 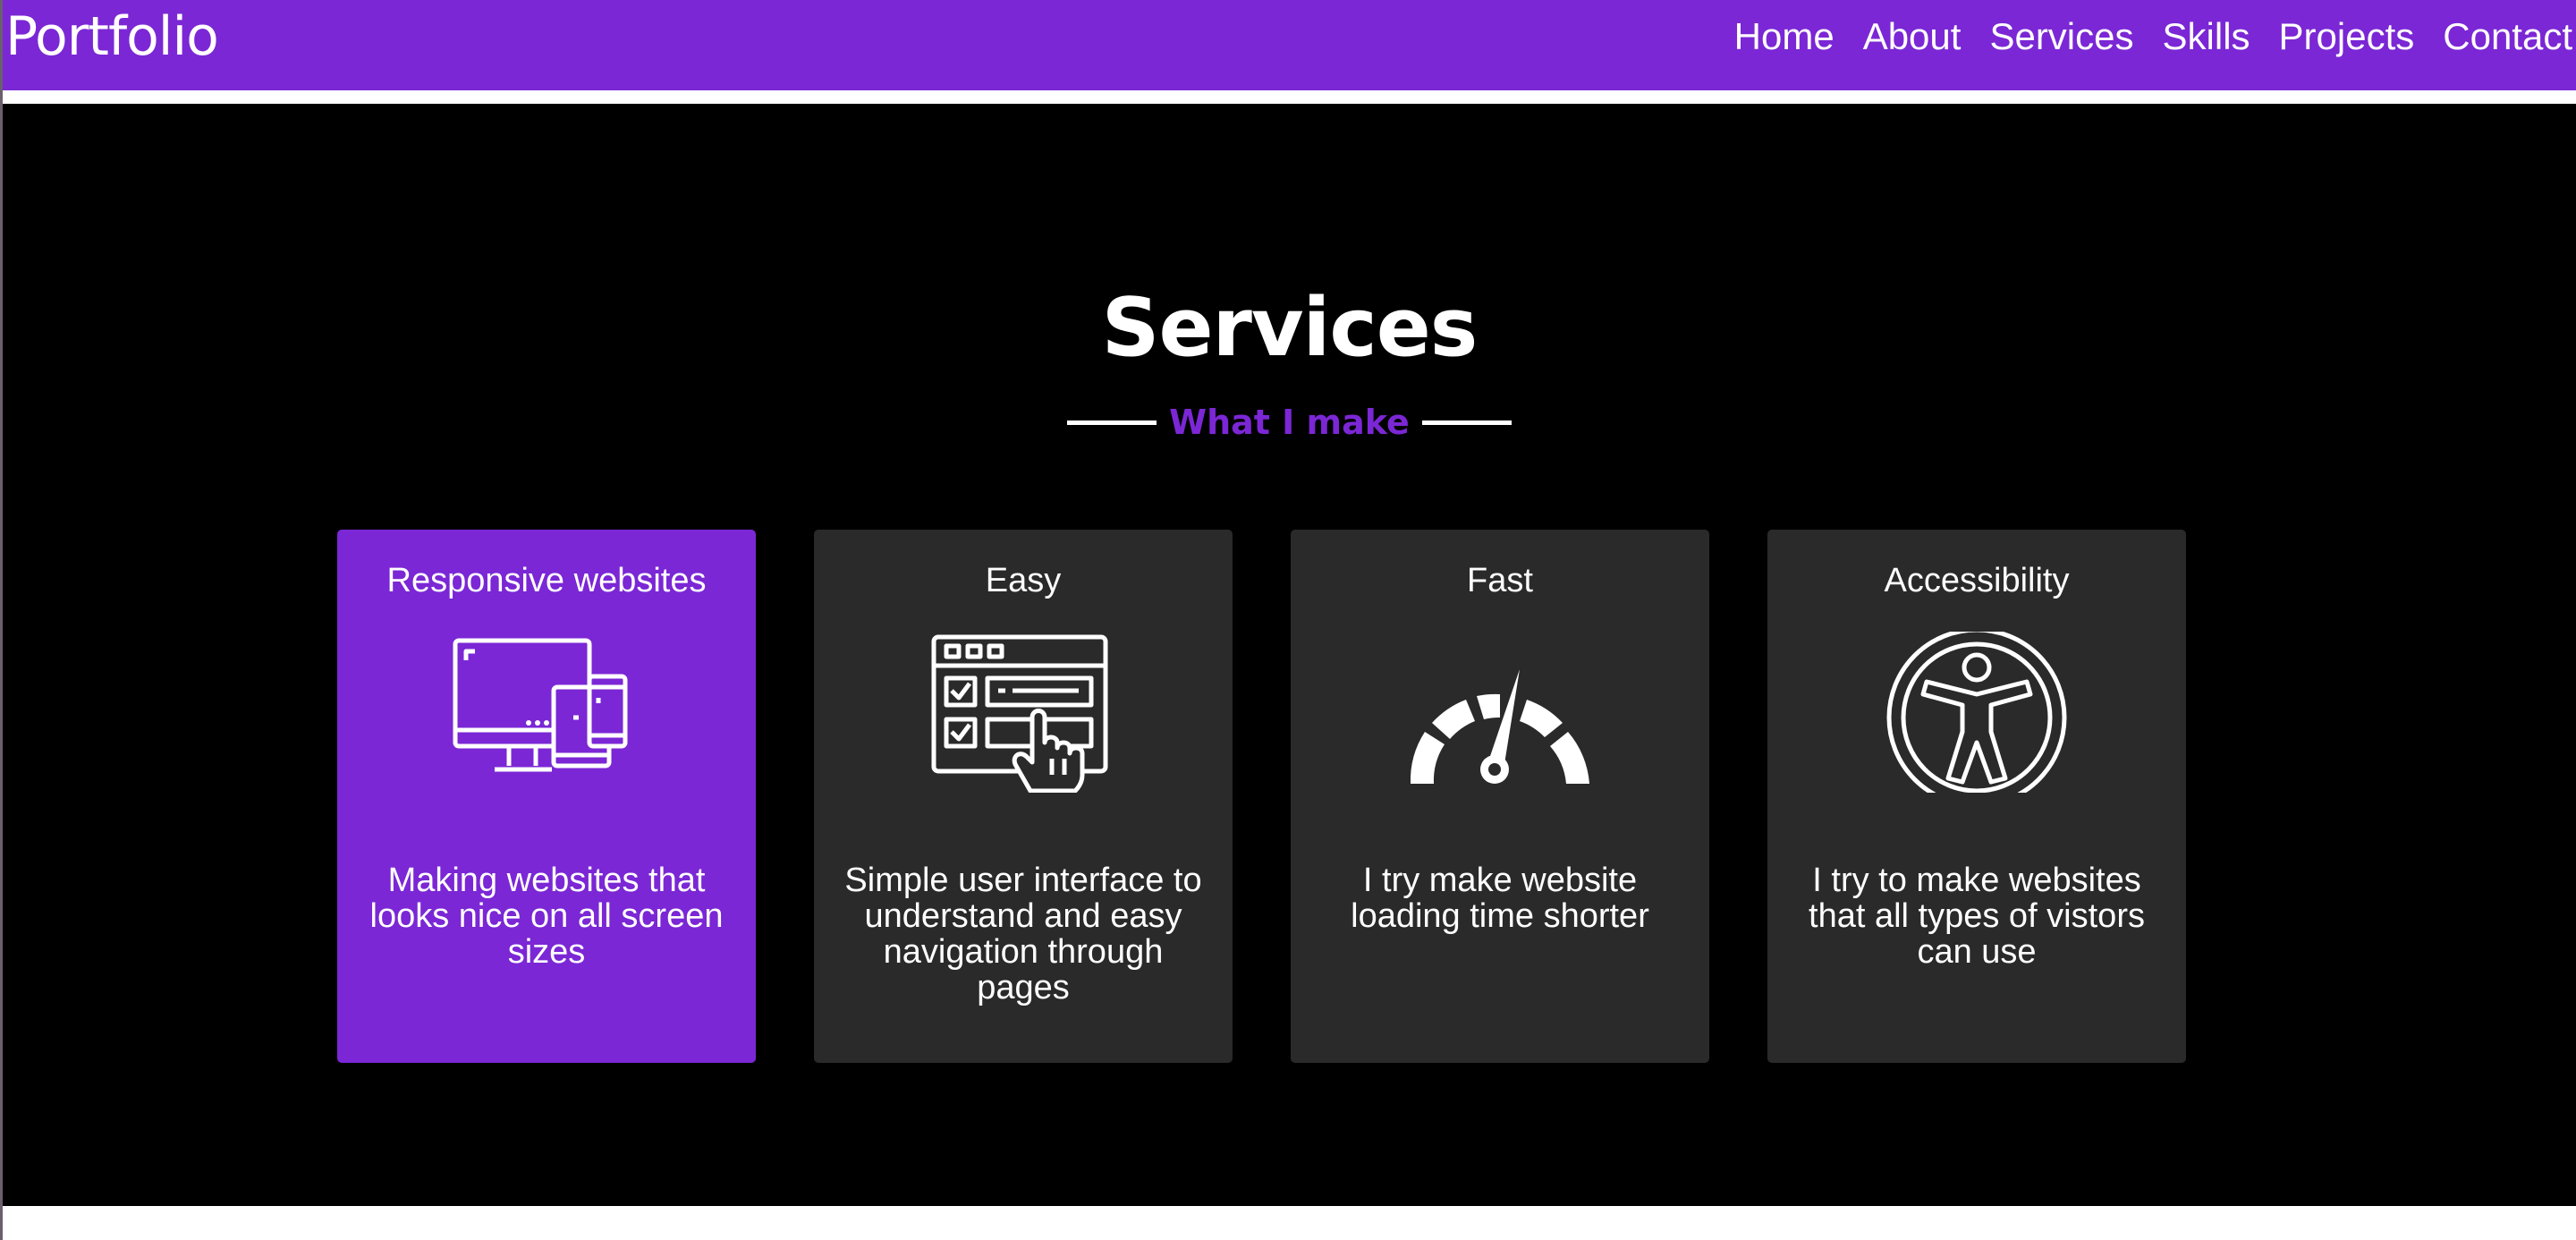 What do you see at coordinates (2206, 37) in the screenshot?
I see `nav-link-skills: Skills` at bounding box center [2206, 37].